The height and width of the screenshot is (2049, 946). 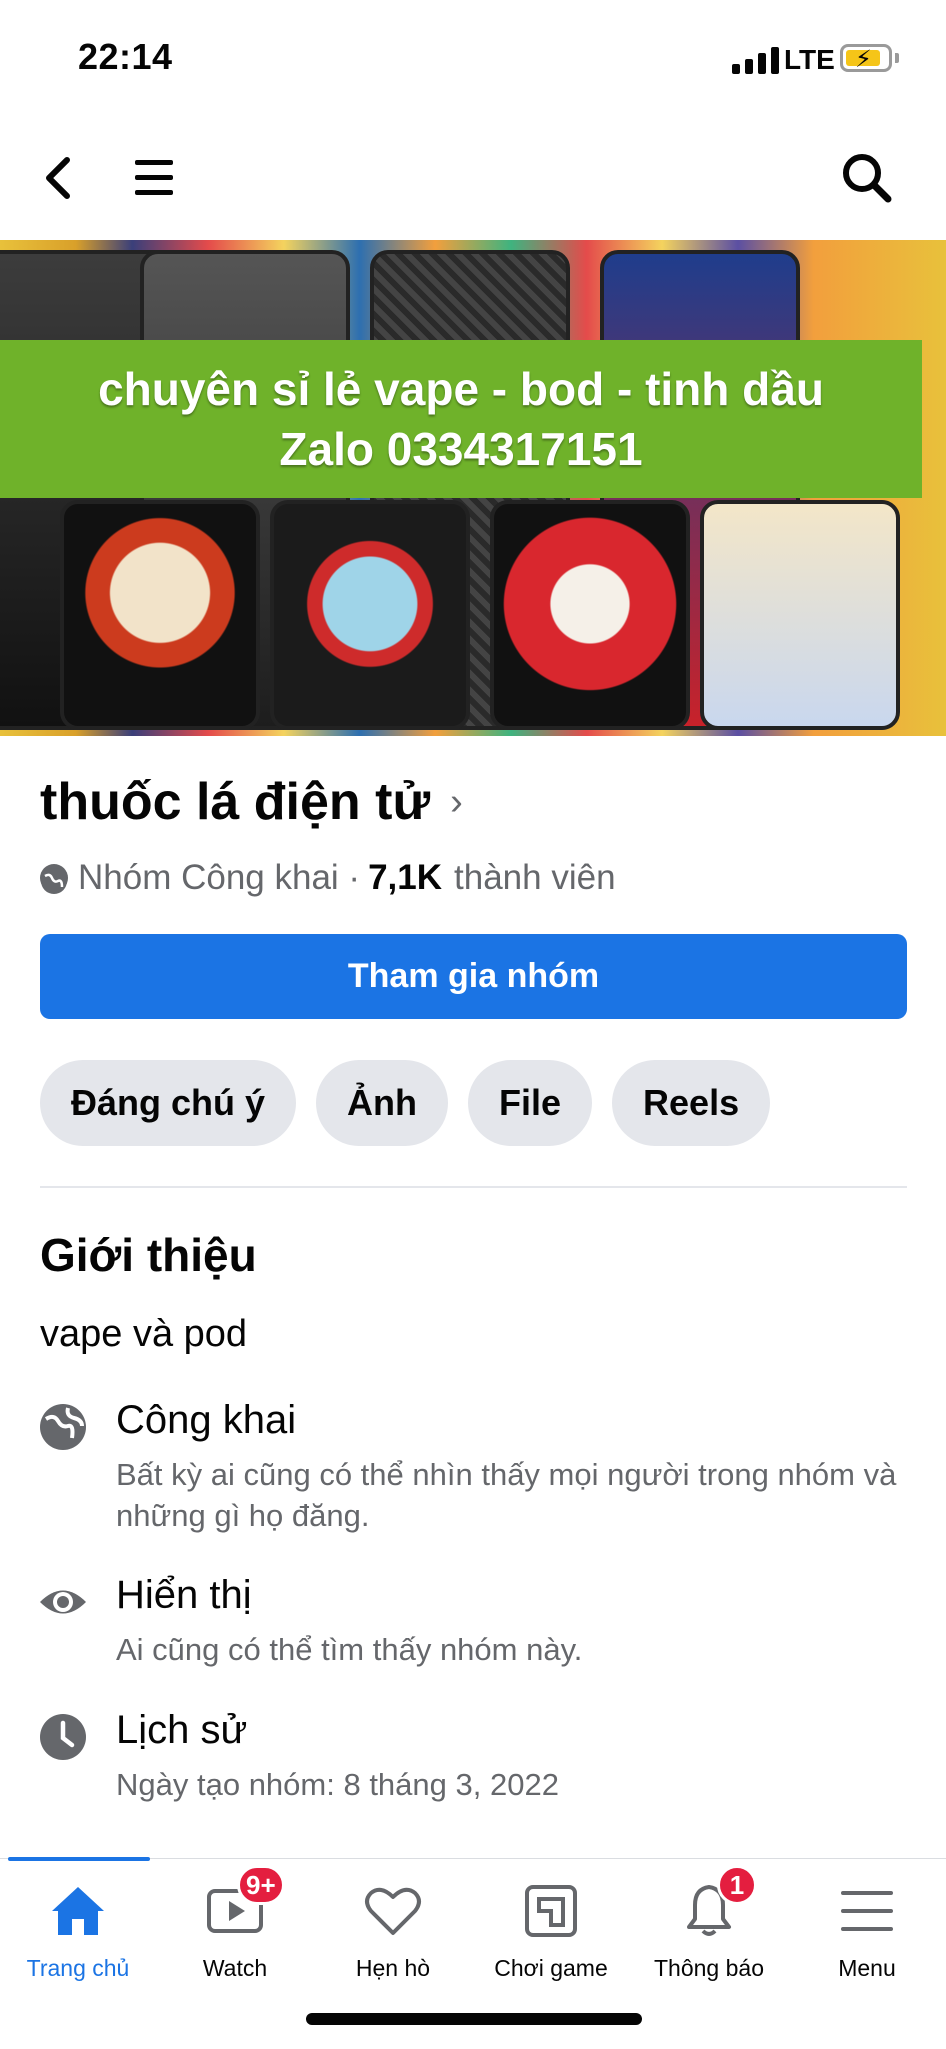 What do you see at coordinates (79, 1859) in the screenshot?
I see `active-tab-indicator` at bounding box center [79, 1859].